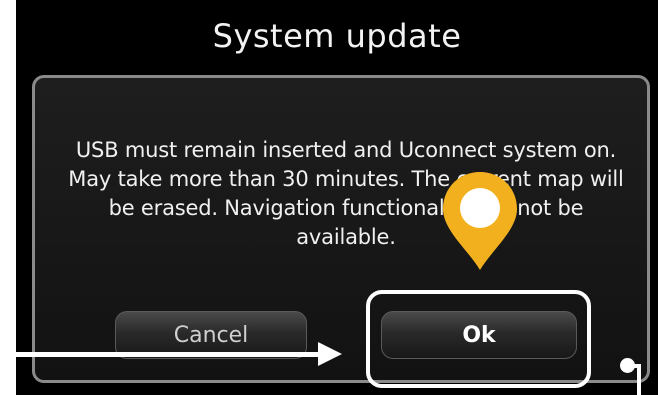  What do you see at coordinates (478, 339) in the screenshot?
I see `ok-button-highlight` at bounding box center [478, 339].